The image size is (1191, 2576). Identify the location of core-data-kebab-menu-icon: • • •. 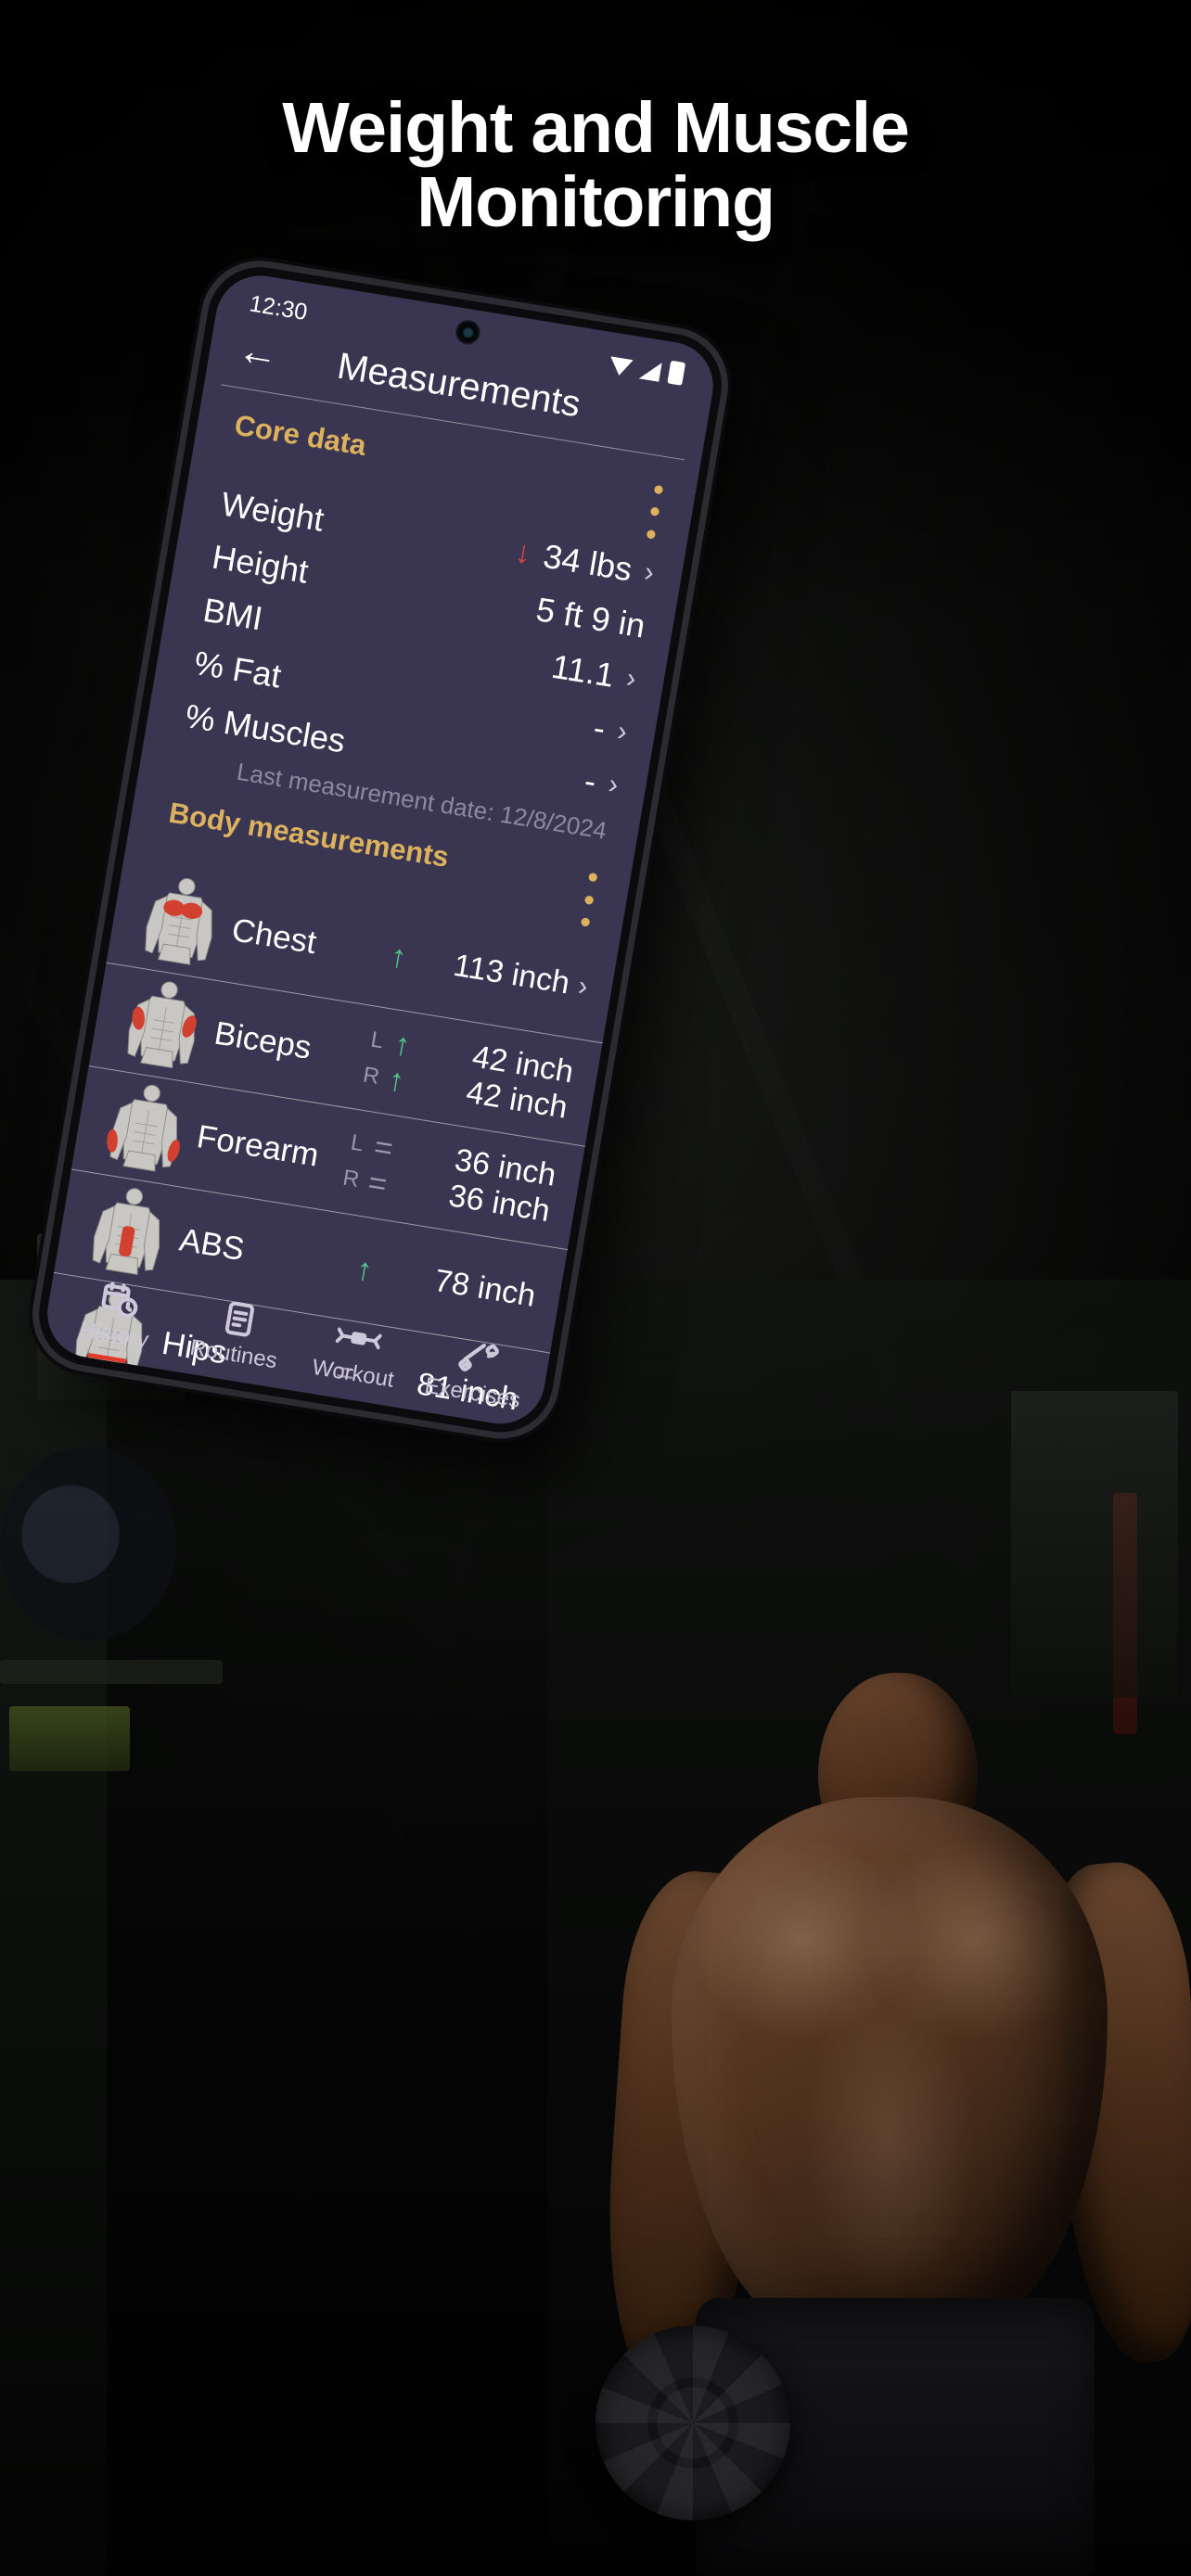
(656, 505).